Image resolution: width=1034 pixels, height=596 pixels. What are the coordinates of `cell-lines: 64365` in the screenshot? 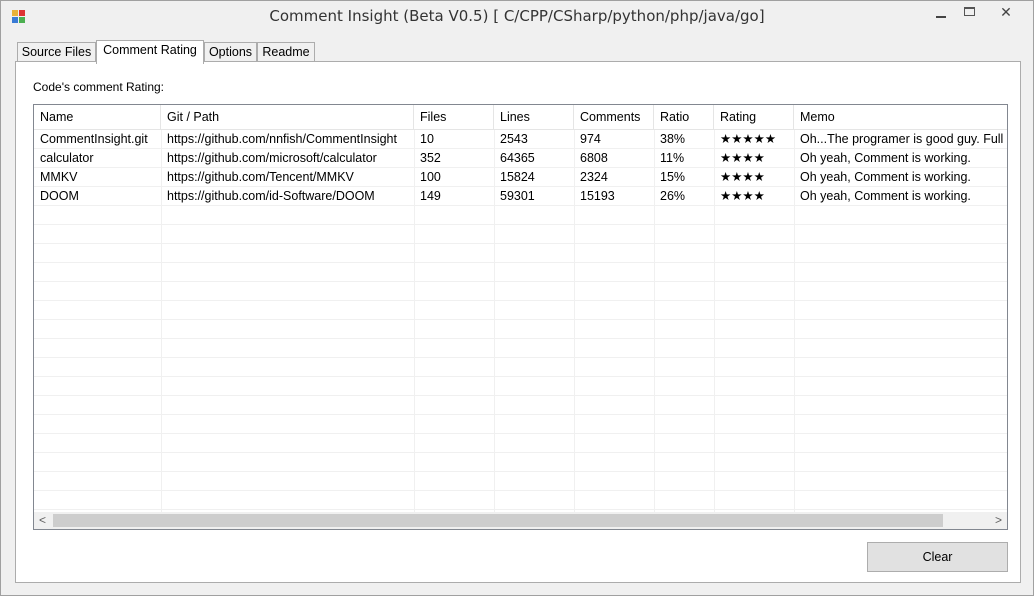 It's located at (517, 158).